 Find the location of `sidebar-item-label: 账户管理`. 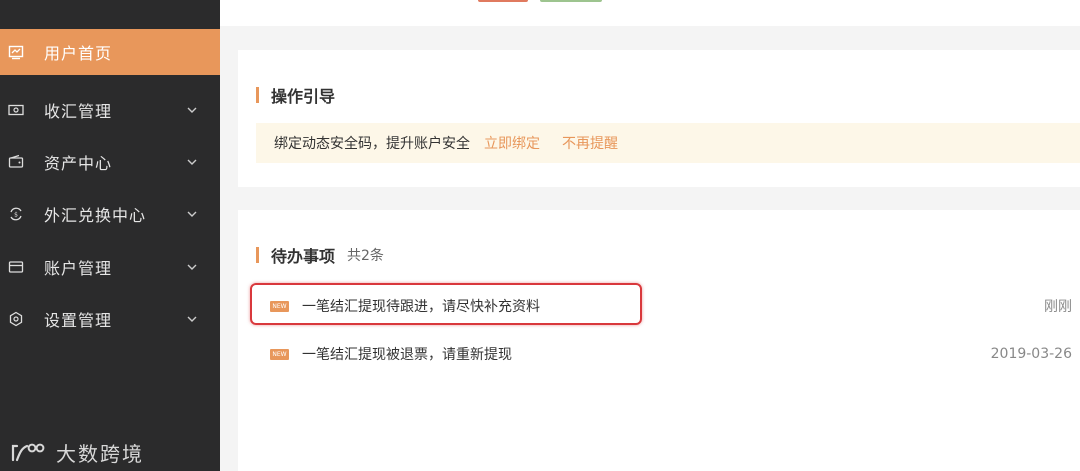

sidebar-item-label: 账户管理 is located at coordinates (78, 268).